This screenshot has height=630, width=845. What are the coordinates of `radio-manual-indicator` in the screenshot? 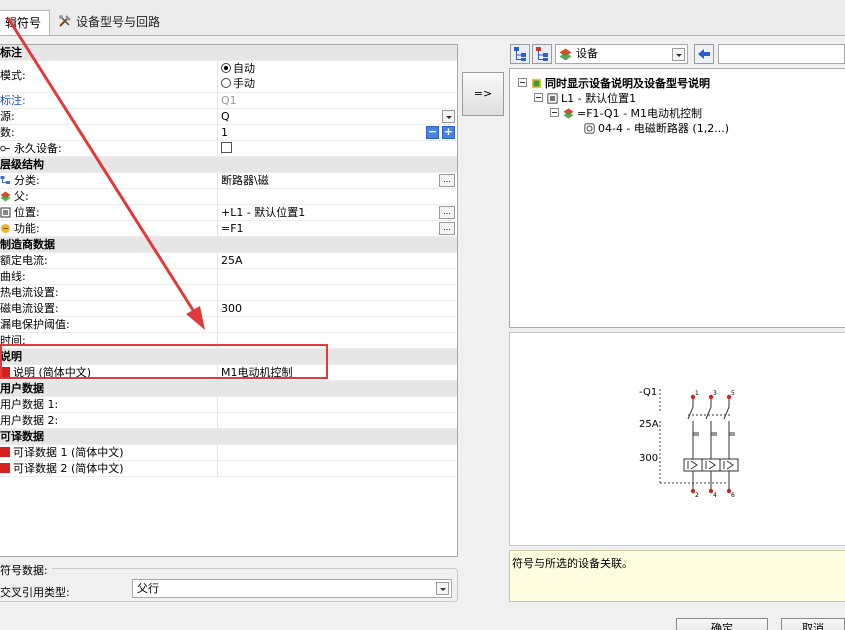 It's located at (226, 83).